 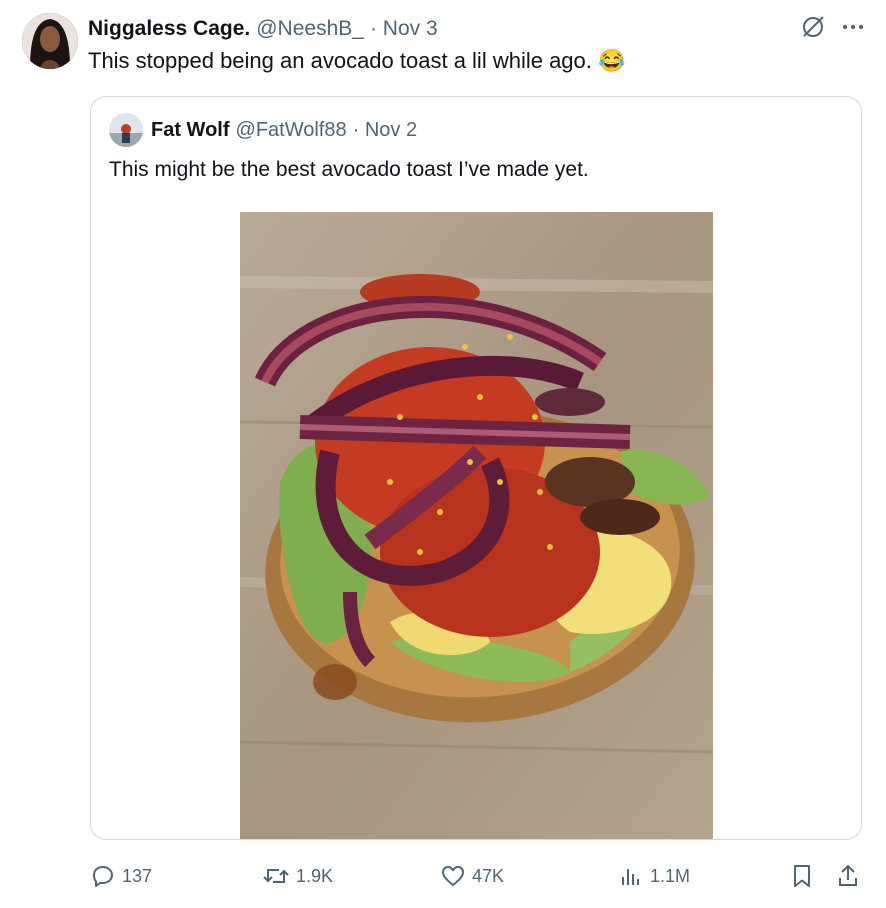 I want to click on grok-icon, so click(x=813, y=30).